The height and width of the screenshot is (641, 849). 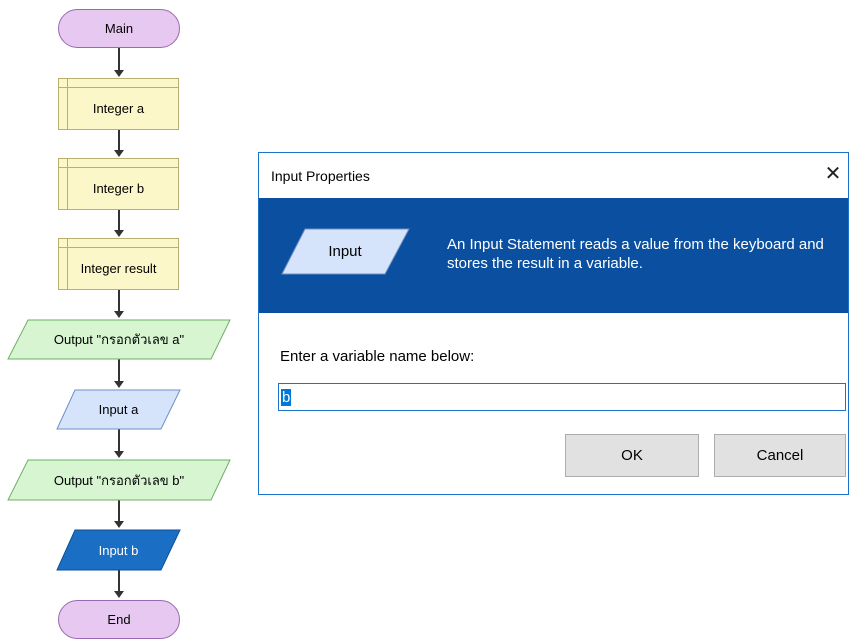 What do you see at coordinates (562, 397) in the screenshot?
I see `variable-name-input: b` at bounding box center [562, 397].